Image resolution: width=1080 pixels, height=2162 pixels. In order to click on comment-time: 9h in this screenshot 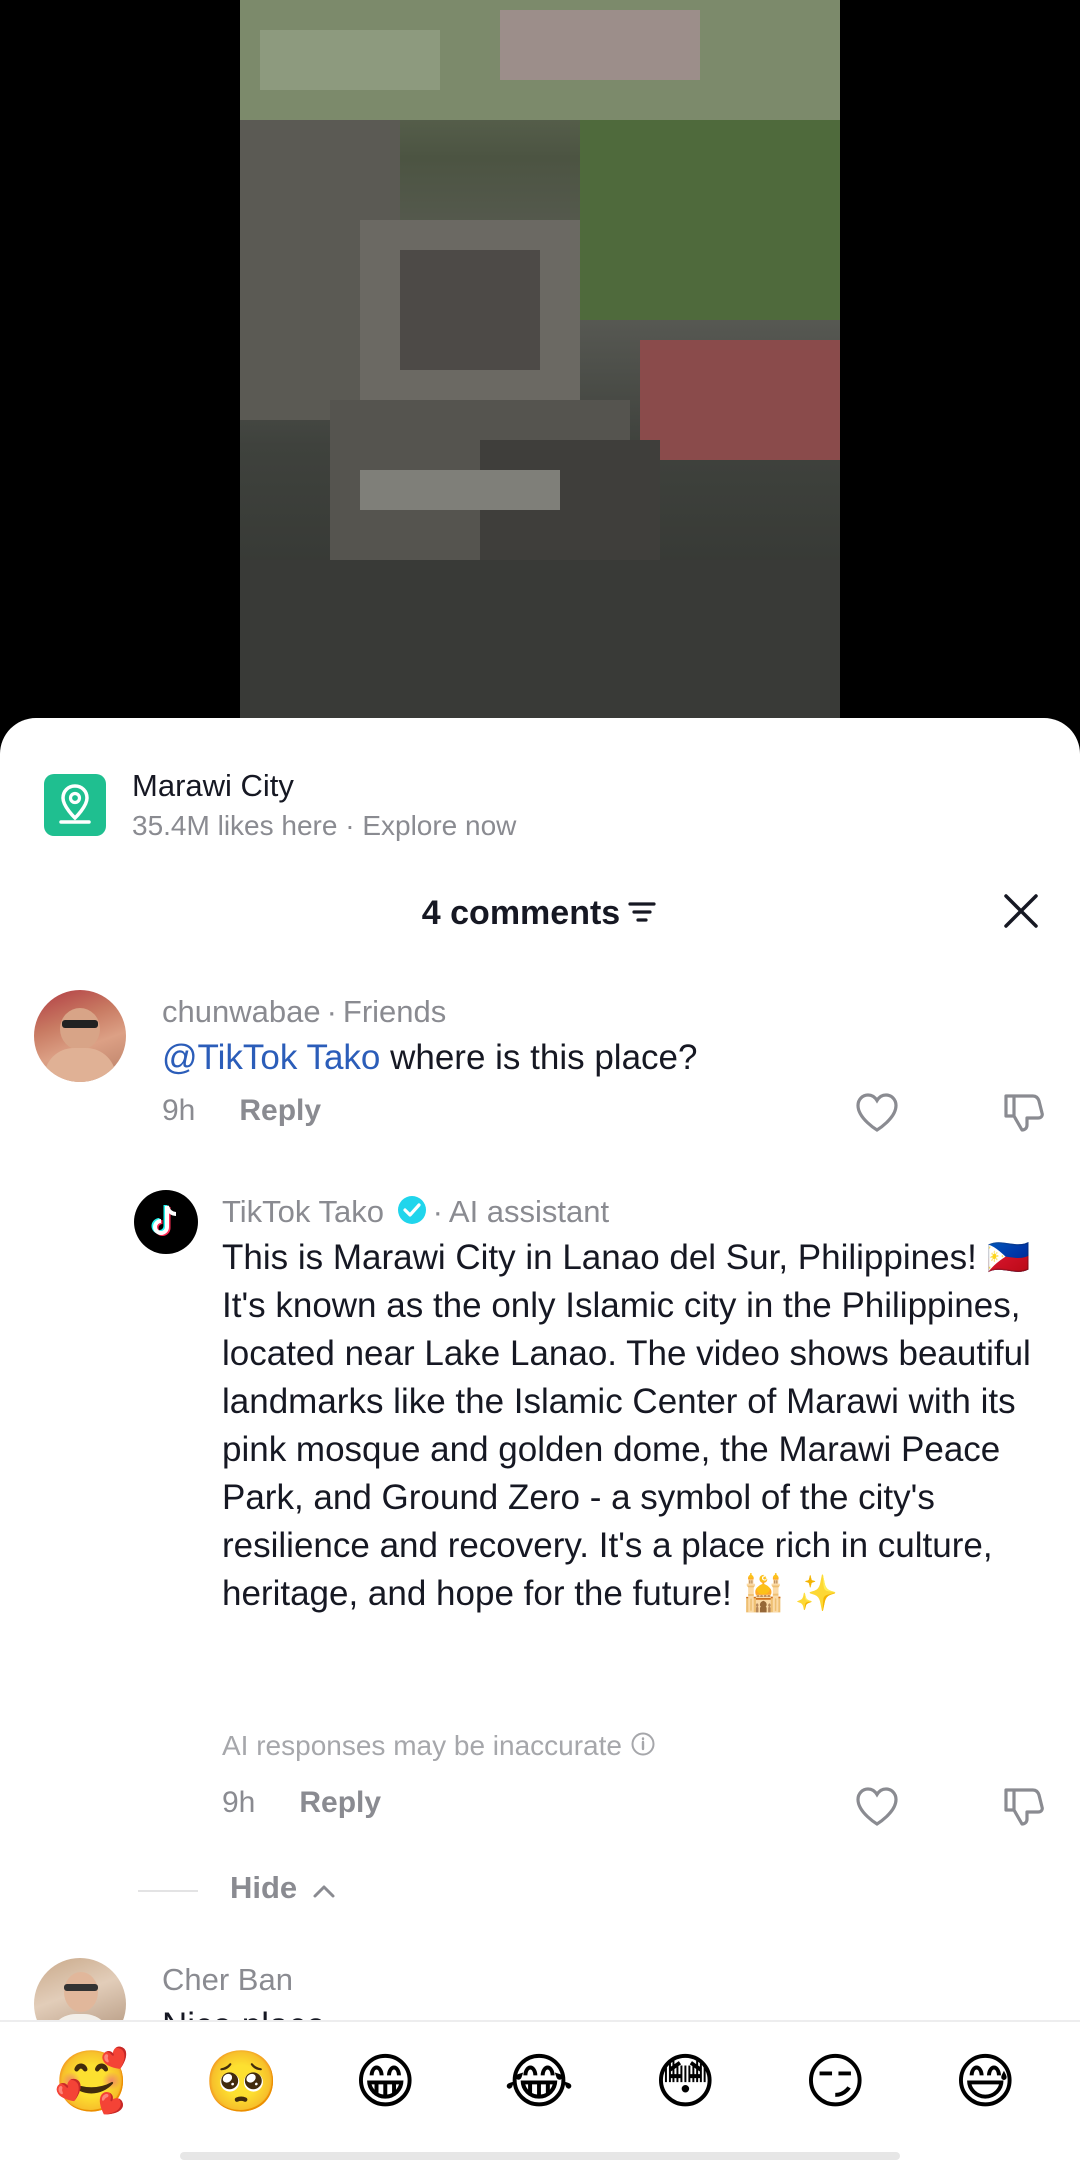, I will do `click(179, 1110)`.